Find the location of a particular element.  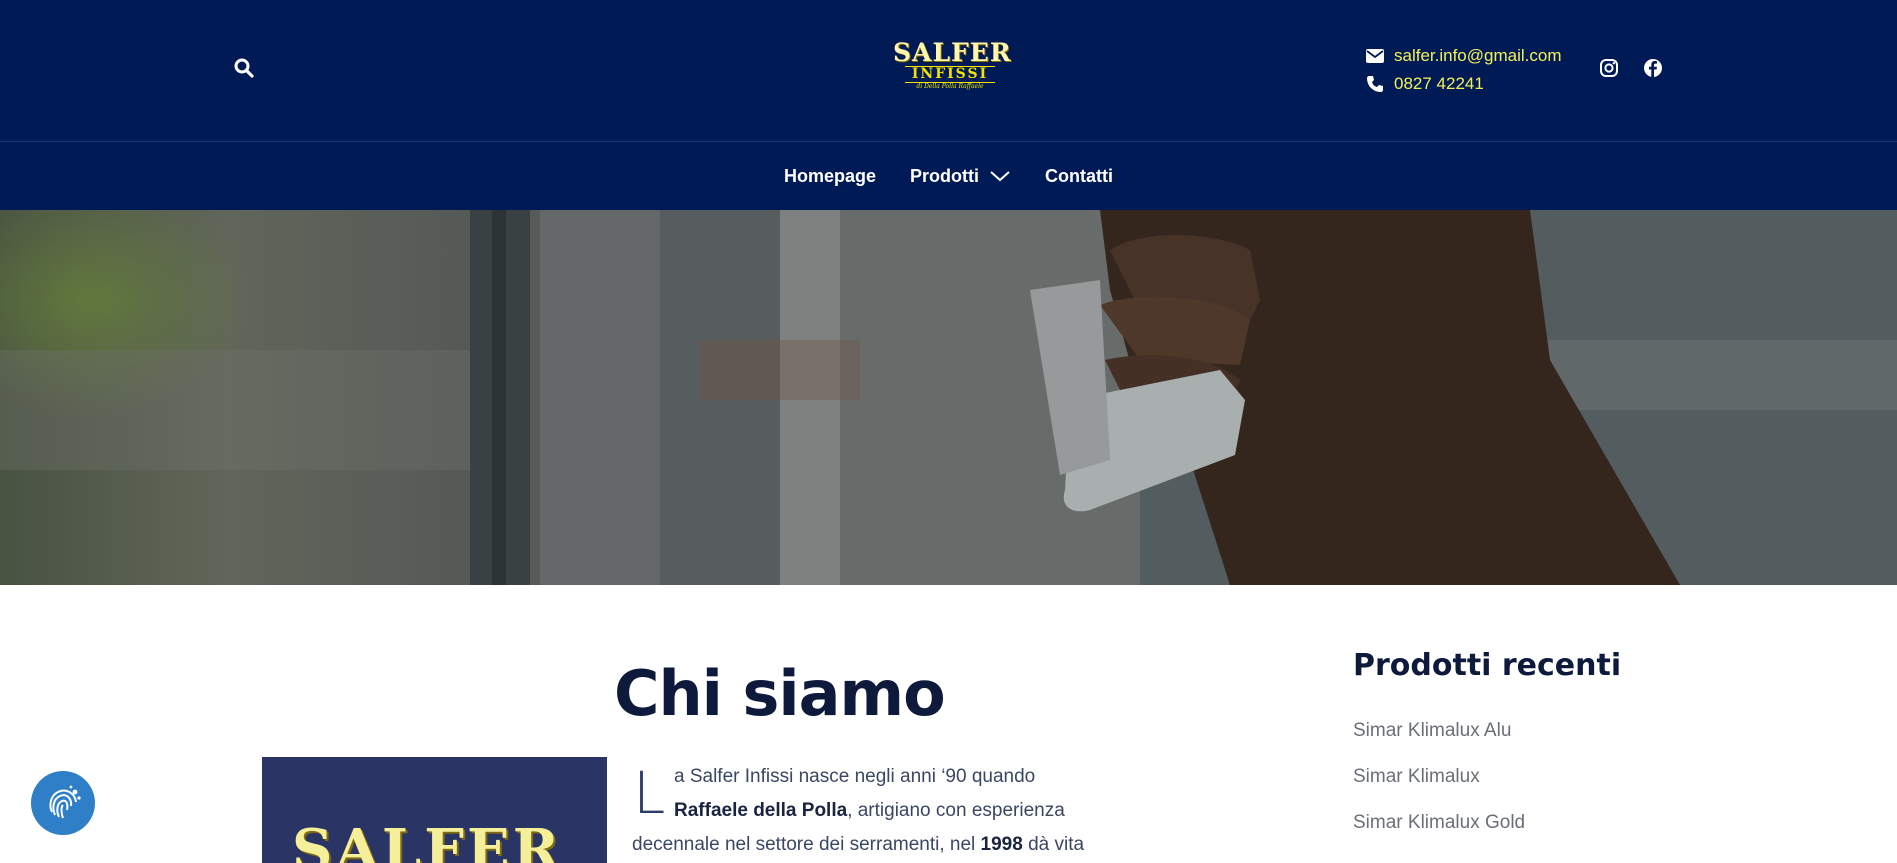

nav-item-homepage: Homepage is located at coordinates (830, 176).